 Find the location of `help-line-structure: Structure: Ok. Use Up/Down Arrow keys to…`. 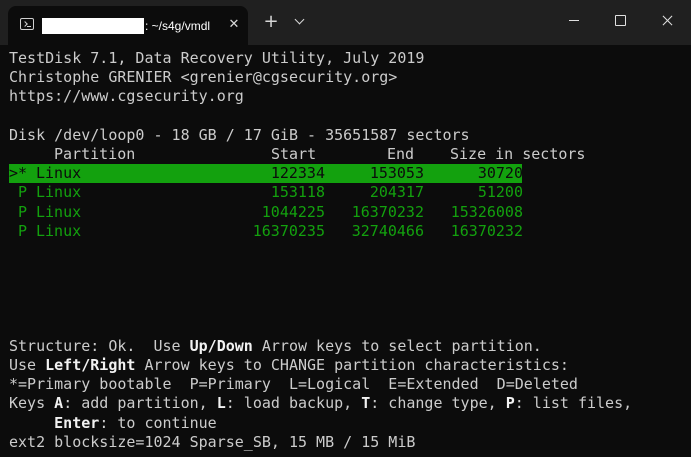

help-line-structure: Structure: Ok. Use Up/Down Arrow keys to… is located at coordinates (349, 346).